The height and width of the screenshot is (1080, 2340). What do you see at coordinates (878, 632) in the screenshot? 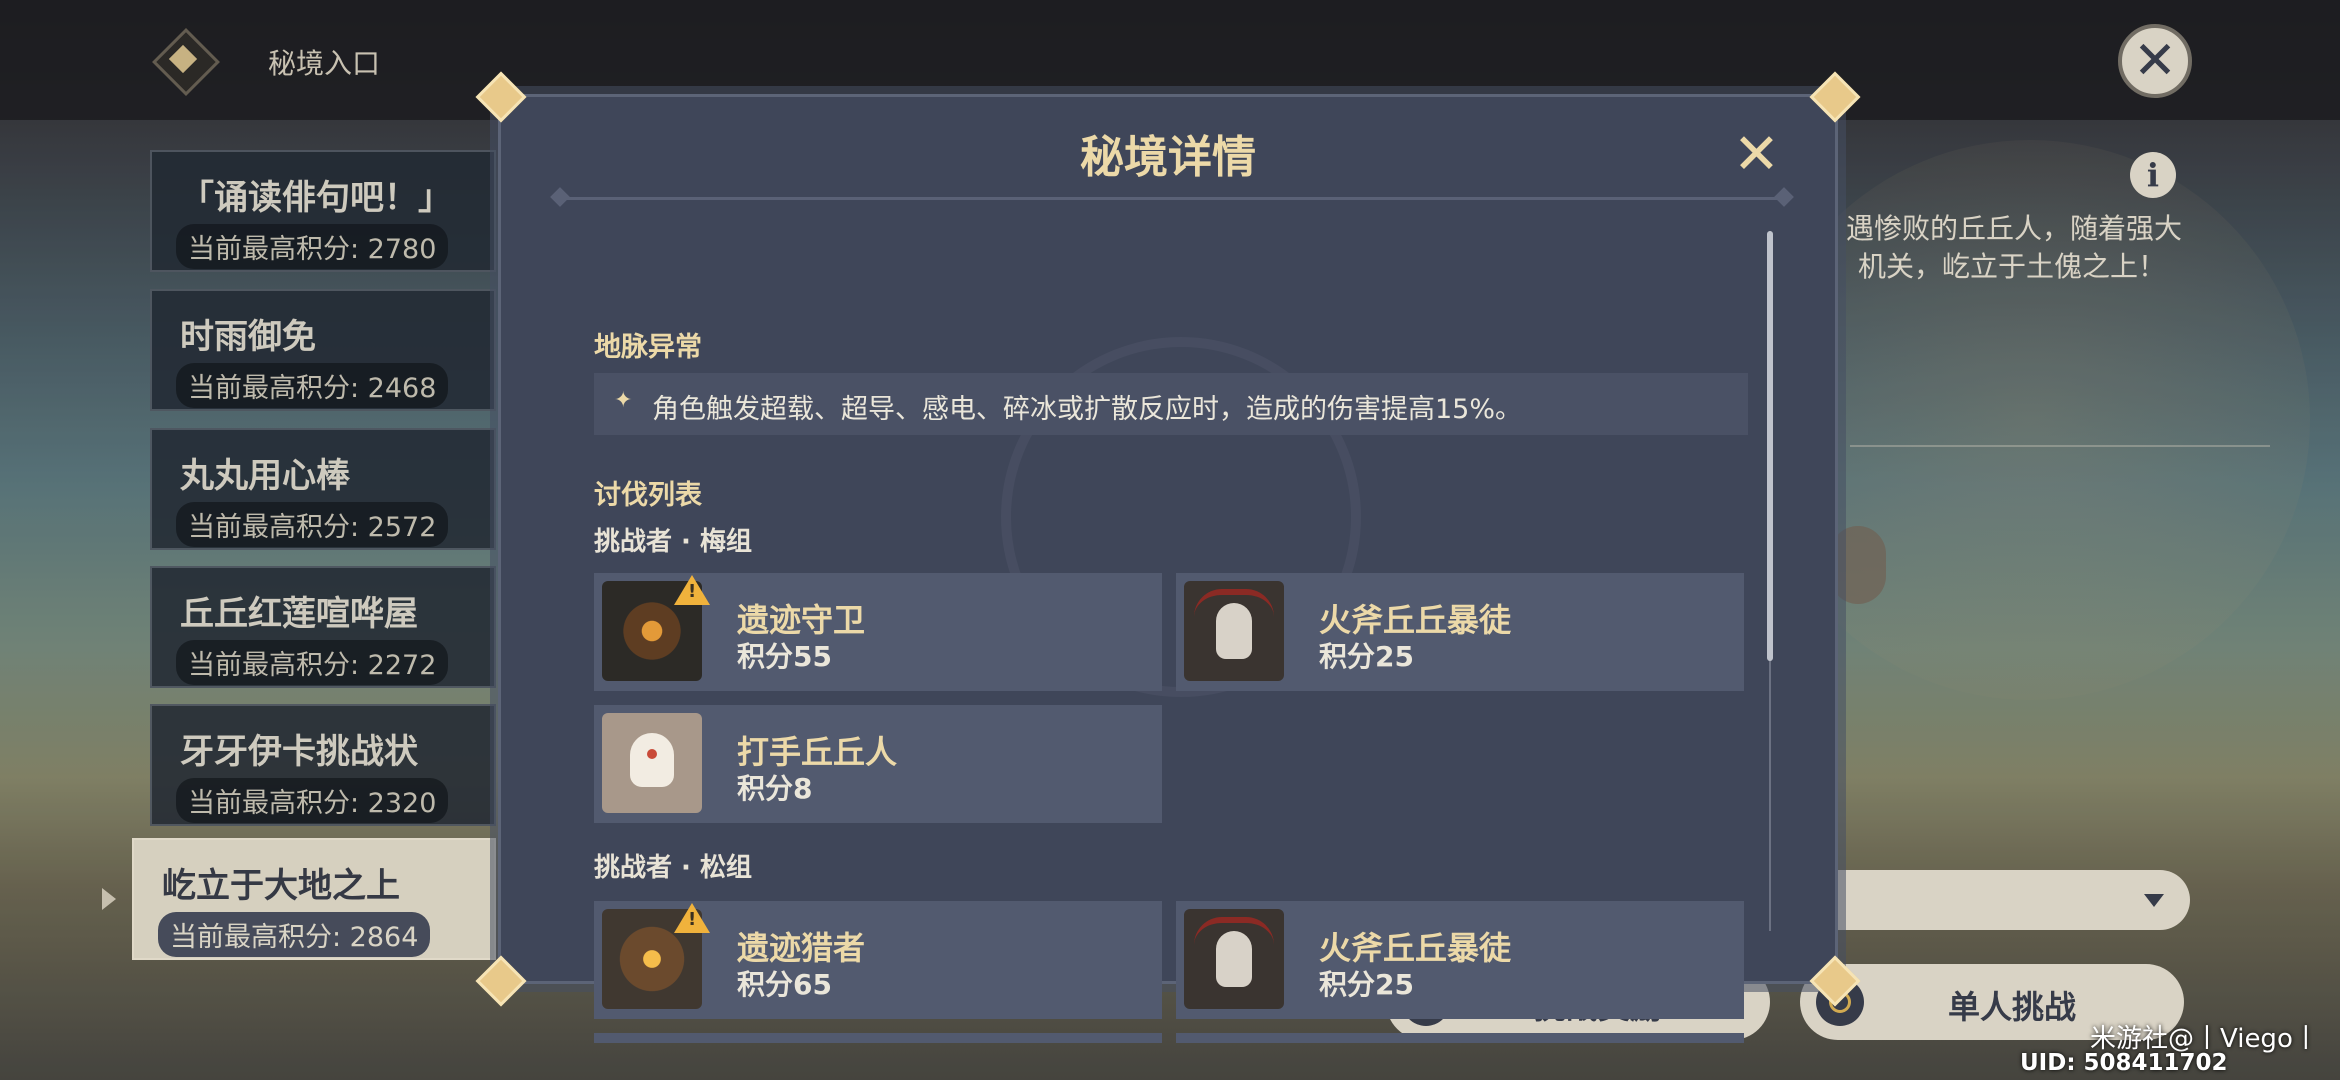
I see `enemy-card: ! 遗迹守卫 积分55` at bounding box center [878, 632].